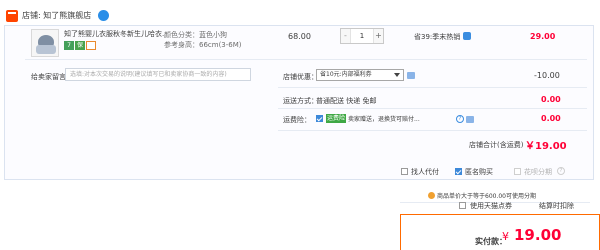  Describe the element at coordinates (551, 118) in the screenshot. I see `insurance-amount: 0.00` at that location.